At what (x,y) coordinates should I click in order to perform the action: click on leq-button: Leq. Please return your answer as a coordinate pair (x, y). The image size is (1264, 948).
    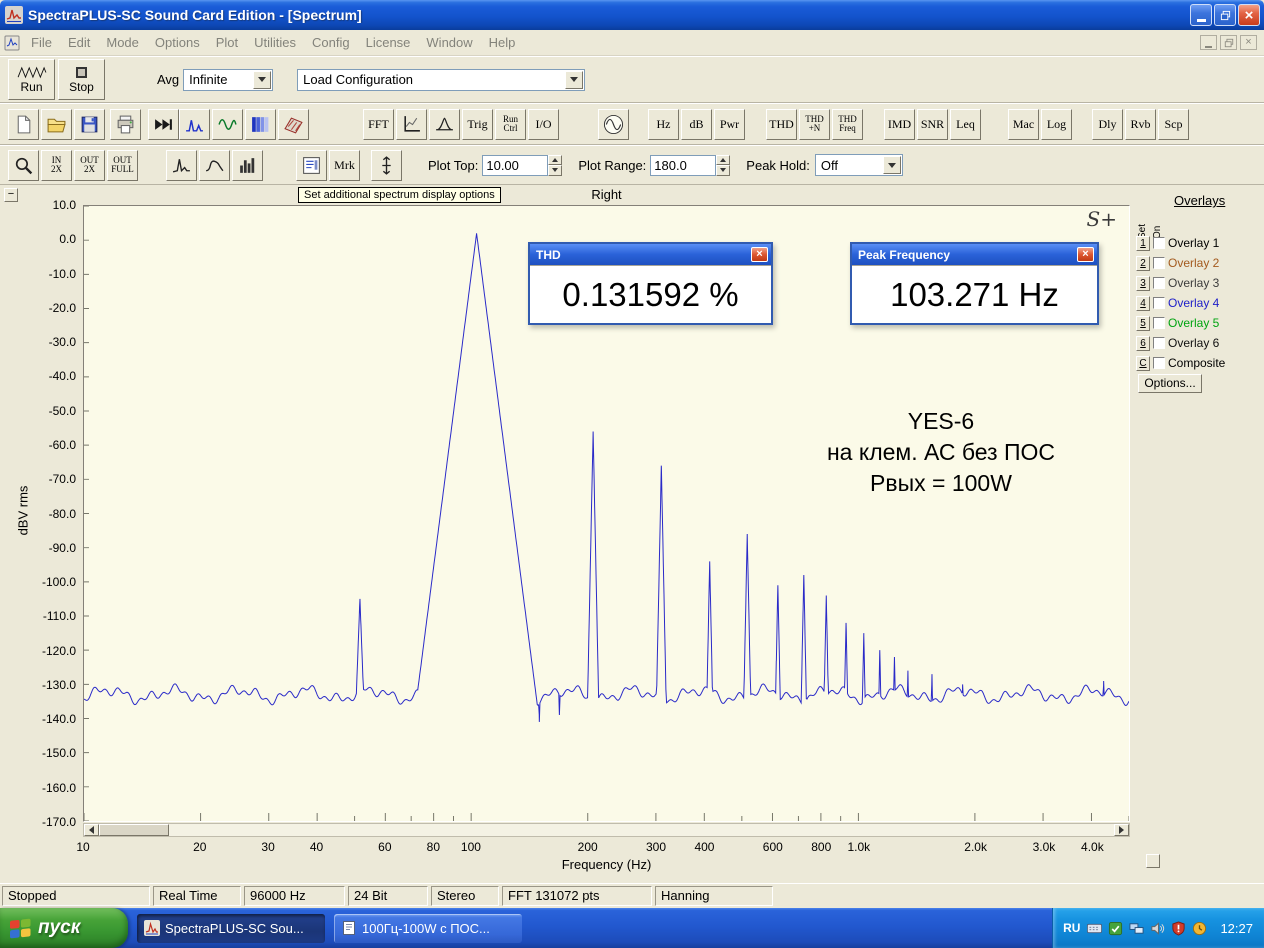
    Looking at the image, I should click on (965, 124).